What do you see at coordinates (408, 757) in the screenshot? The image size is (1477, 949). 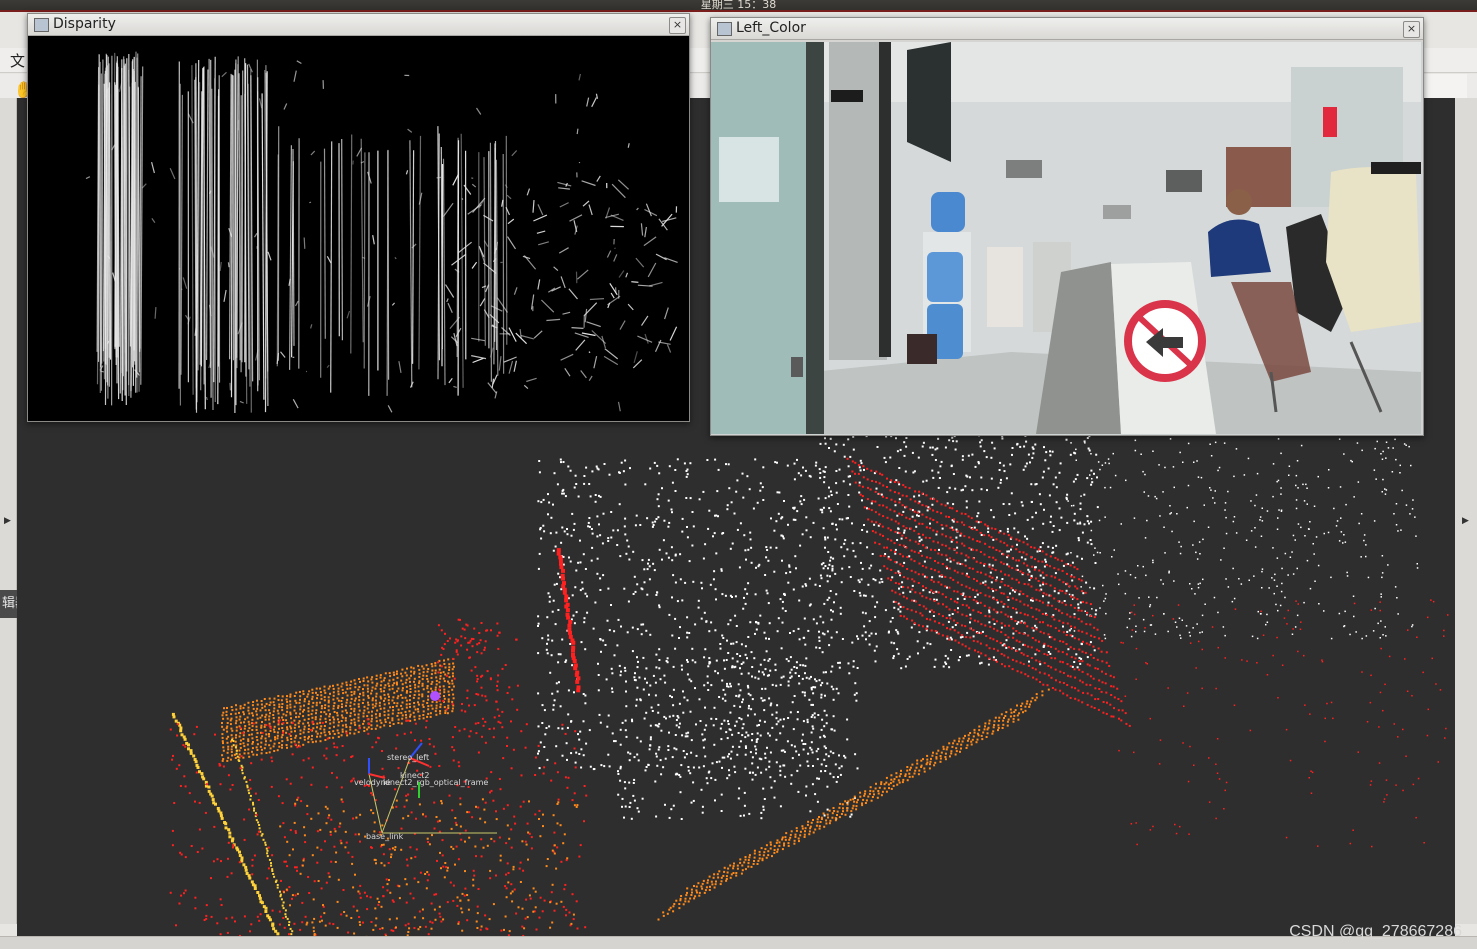 I see `tf-label-stereo-left: stereo_left` at bounding box center [408, 757].